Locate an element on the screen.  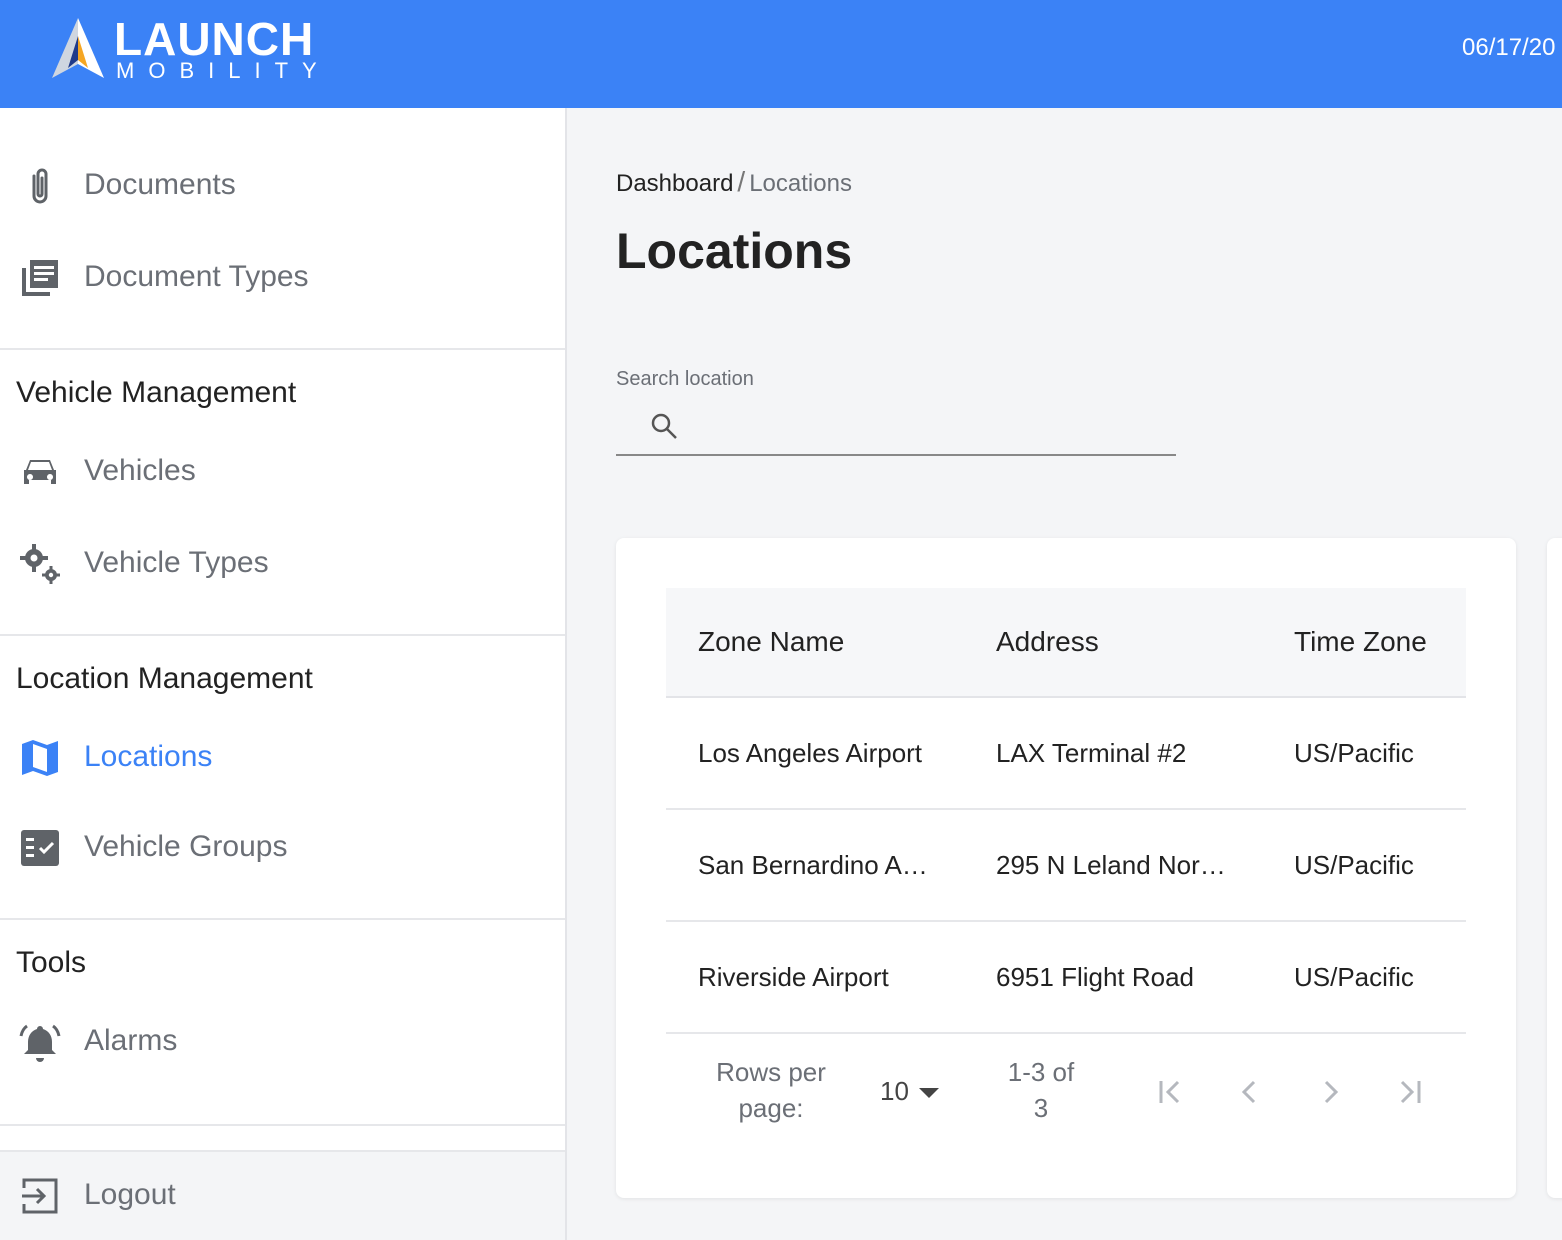
sidebar-item-vehicles: Vehicles is located at coordinates (282, 472).